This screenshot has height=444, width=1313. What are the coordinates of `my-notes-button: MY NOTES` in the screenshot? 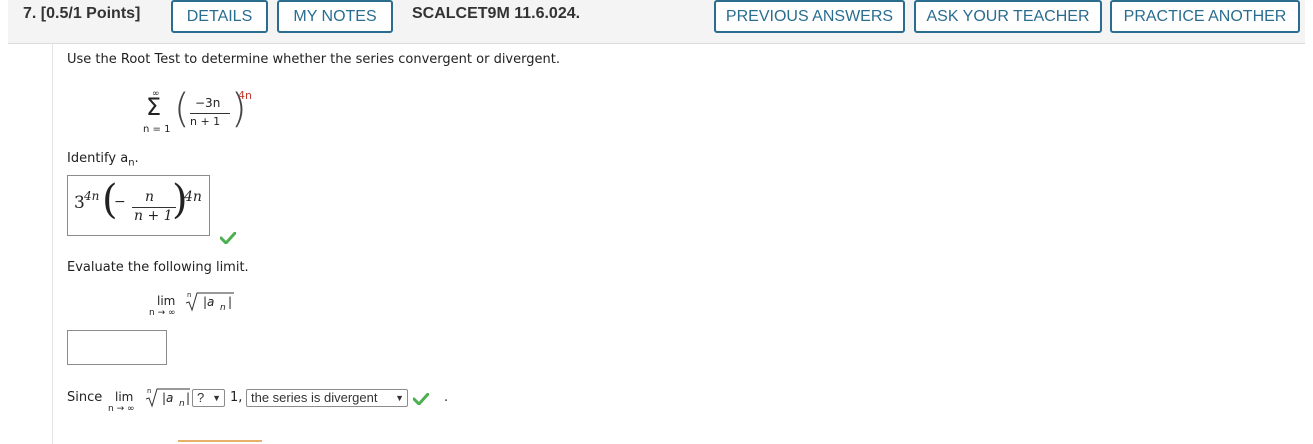 It's located at (335, 16).